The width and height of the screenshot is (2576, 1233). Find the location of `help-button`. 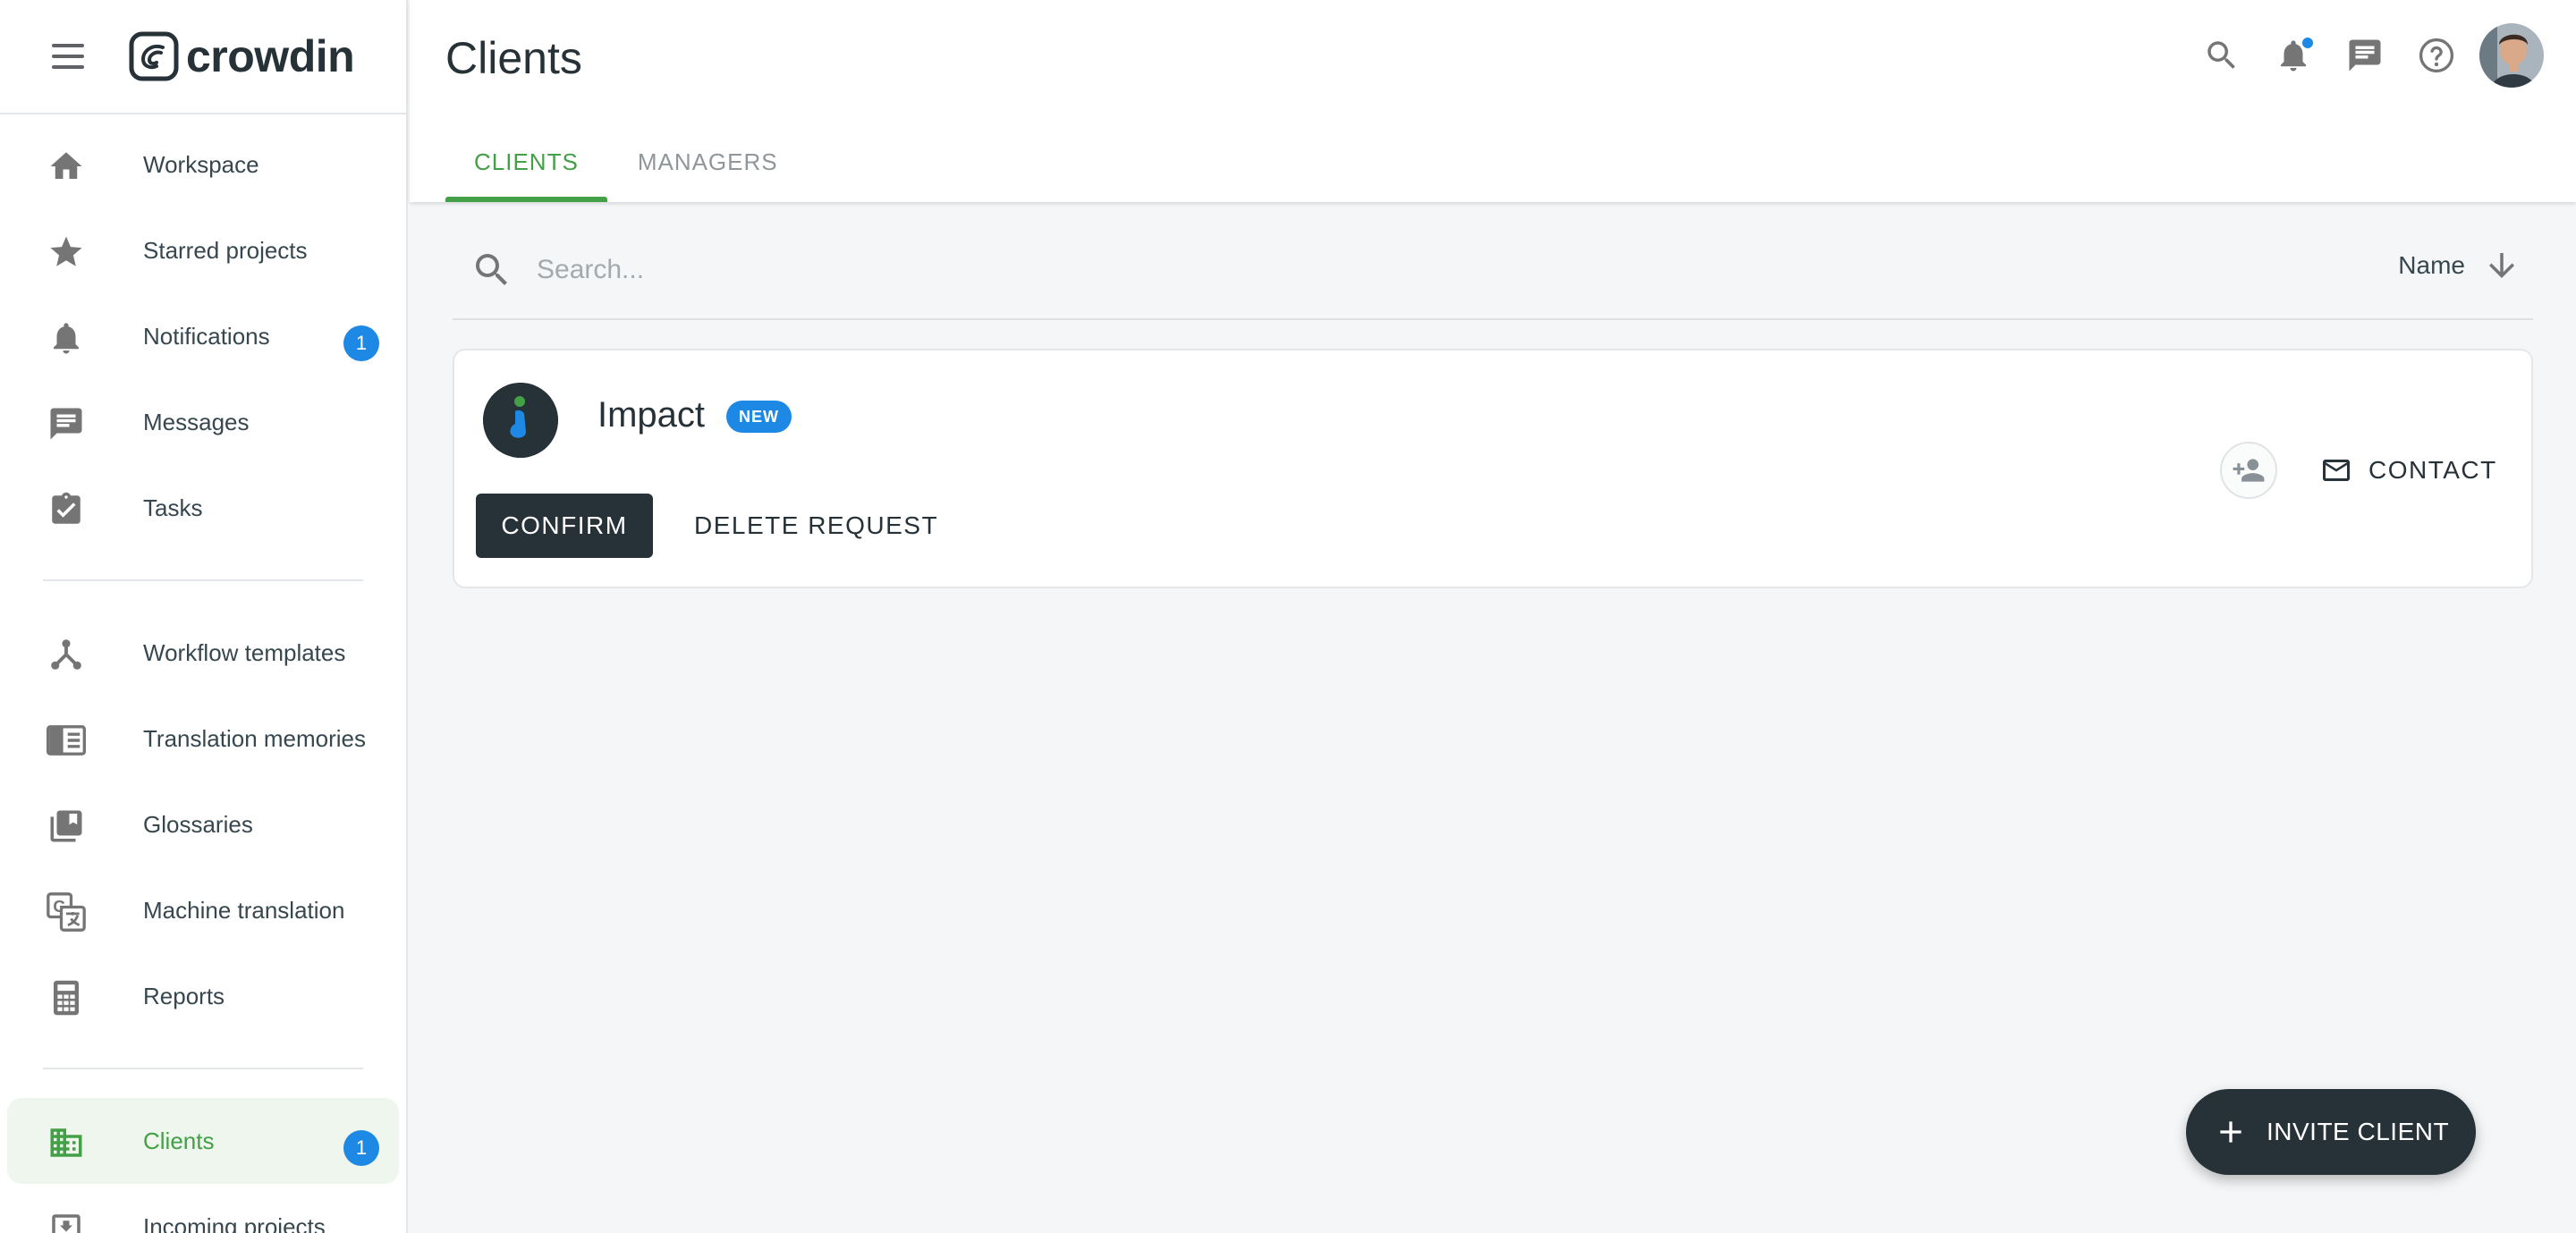

help-button is located at coordinates (2436, 55).